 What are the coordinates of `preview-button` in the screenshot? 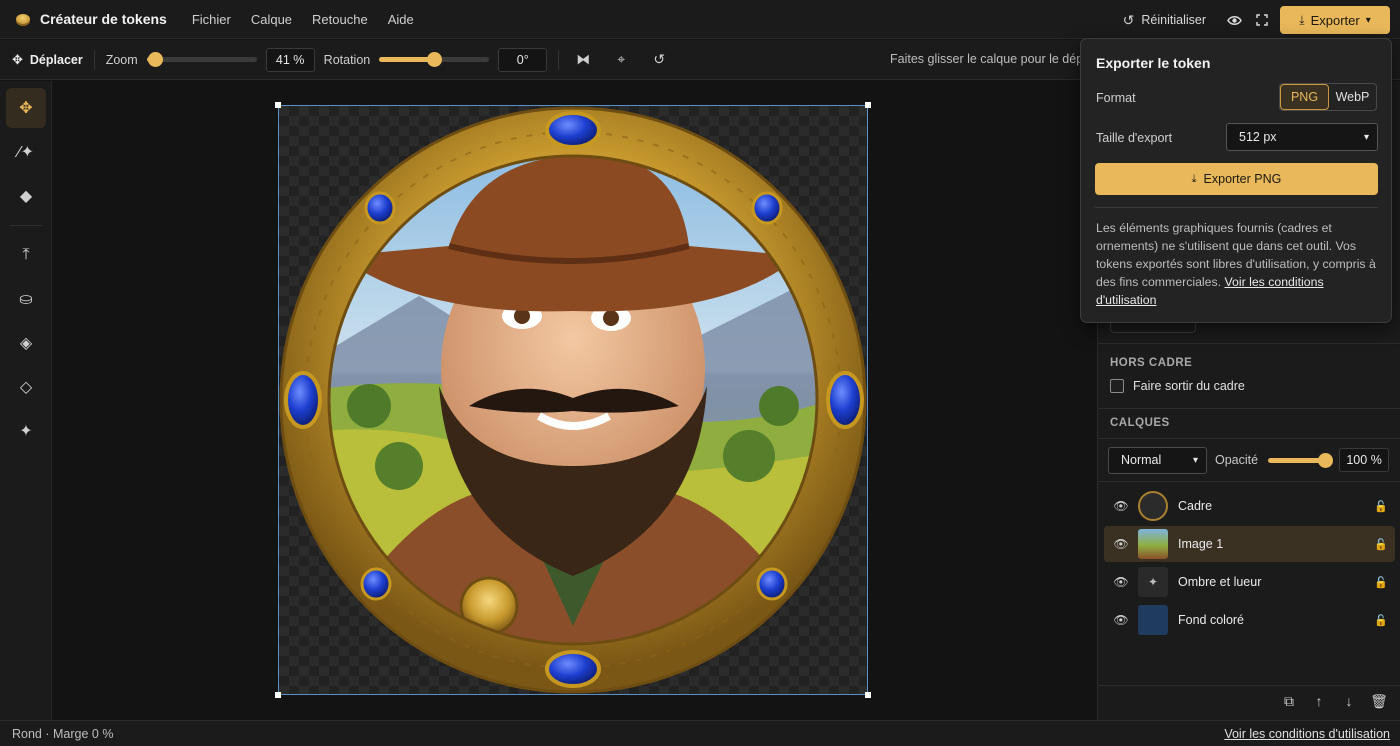 It's located at (1234, 20).